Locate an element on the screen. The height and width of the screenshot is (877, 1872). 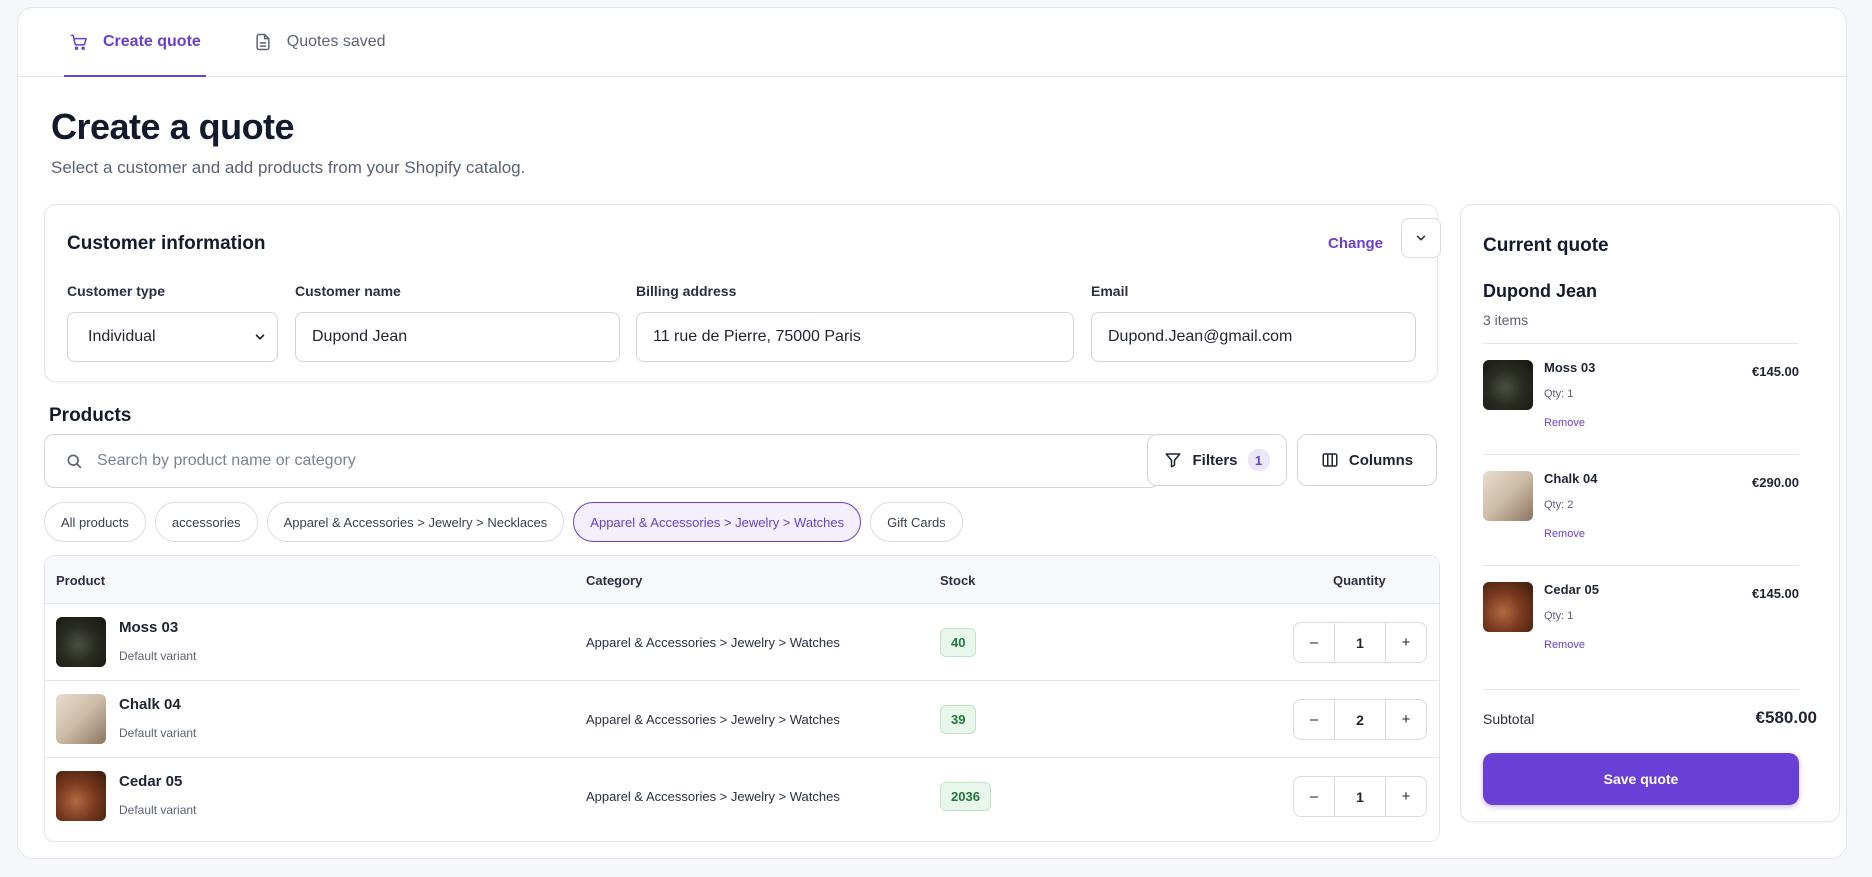
quote-line-item: Cedar 05 Qty: 1 Remove €145.00 is located at coordinates (1641, 620).